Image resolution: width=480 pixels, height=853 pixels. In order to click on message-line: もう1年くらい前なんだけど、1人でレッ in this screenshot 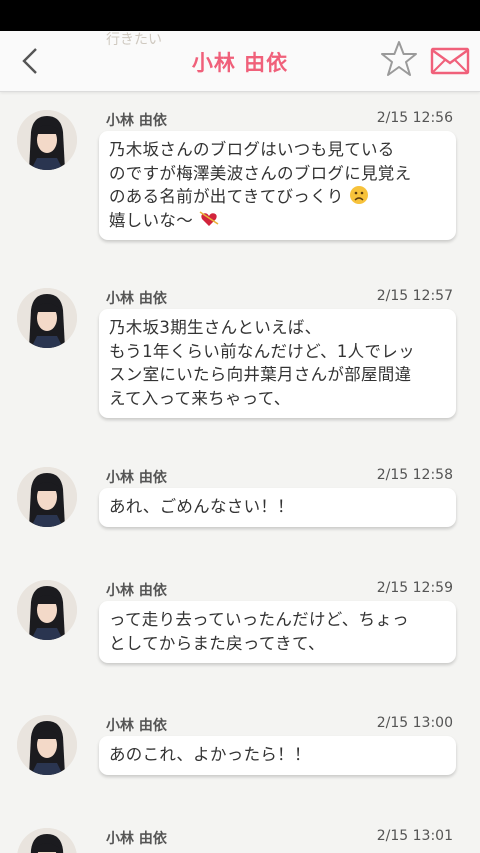, I will do `click(262, 351)`.